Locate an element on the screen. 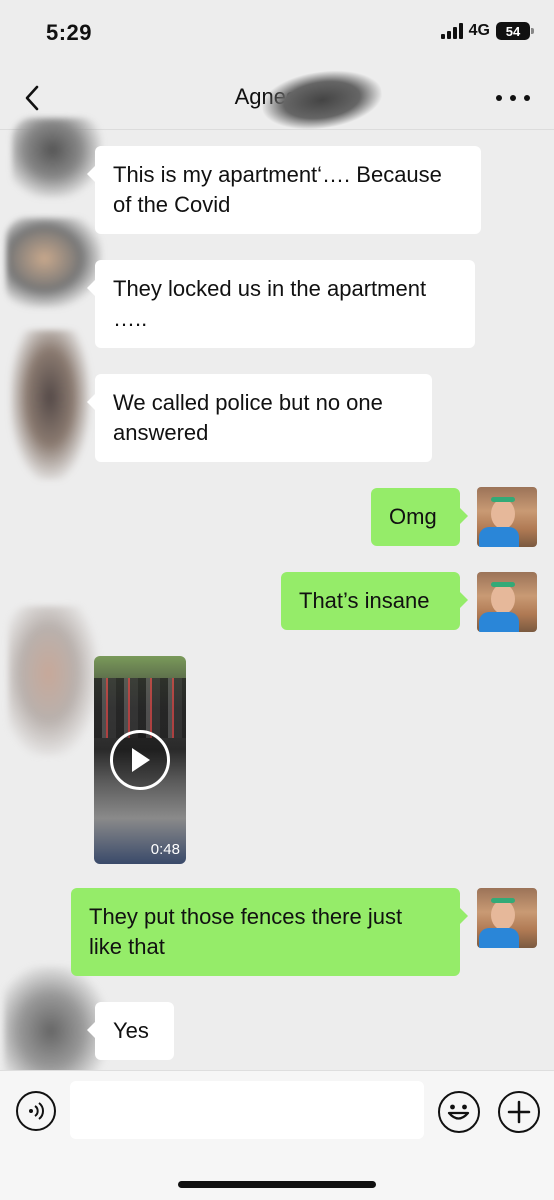  incoming-message: Yes is located at coordinates (130, 1031).